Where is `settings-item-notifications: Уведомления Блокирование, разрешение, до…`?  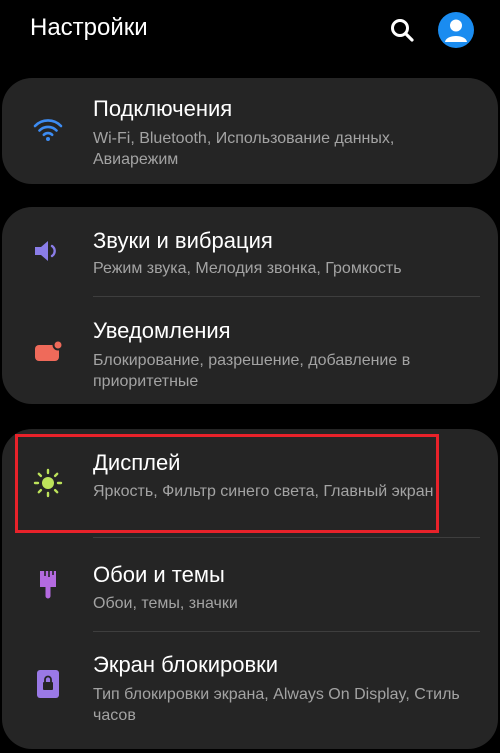
settings-item-notifications: Уведомления Блокирование, разрешение, до… is located at coordinates (250, 350).